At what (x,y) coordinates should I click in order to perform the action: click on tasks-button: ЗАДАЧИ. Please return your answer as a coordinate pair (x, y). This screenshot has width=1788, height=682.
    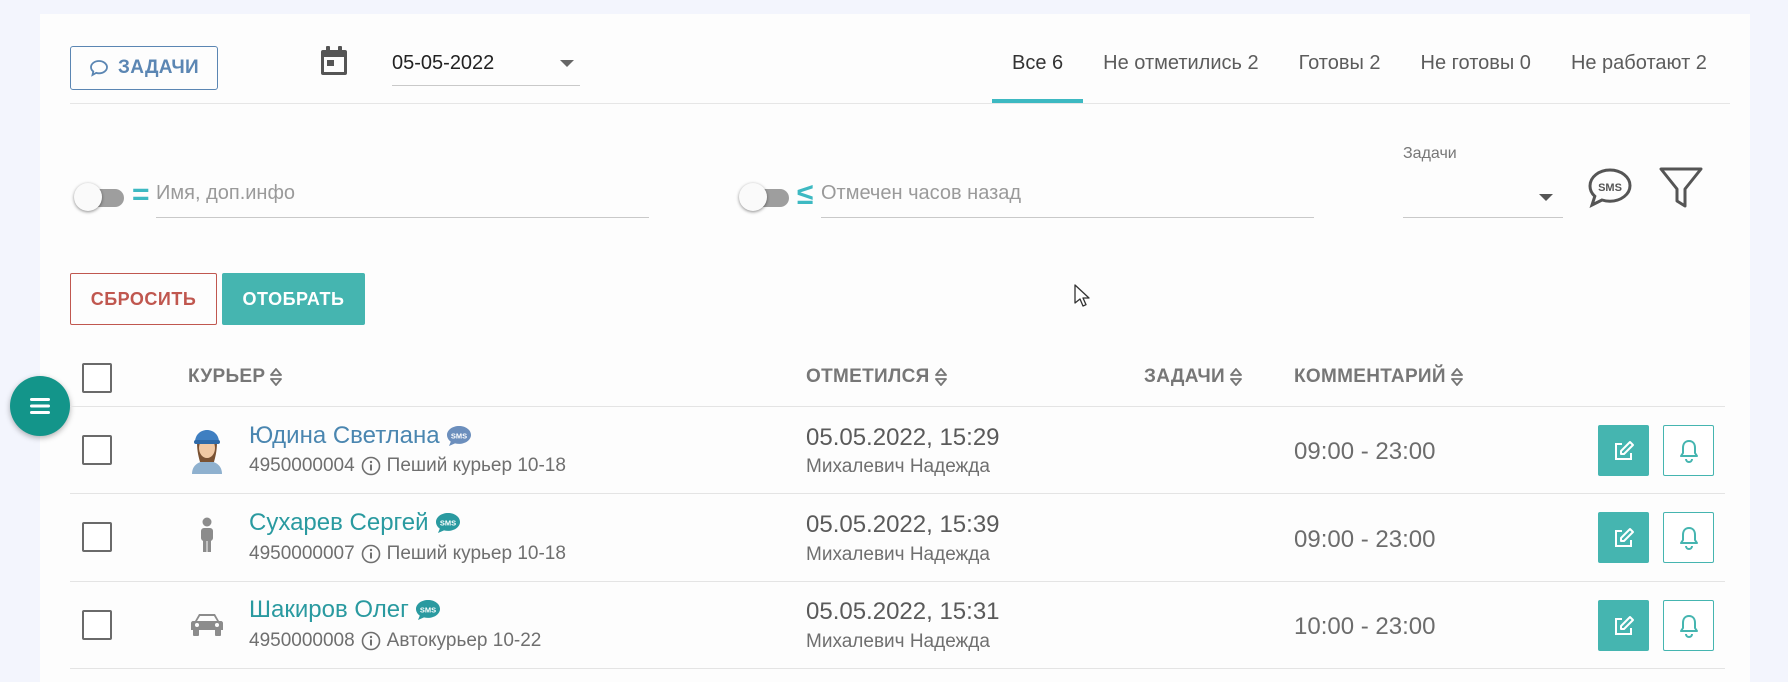
    Looking at the image, I should click on (144, 68).